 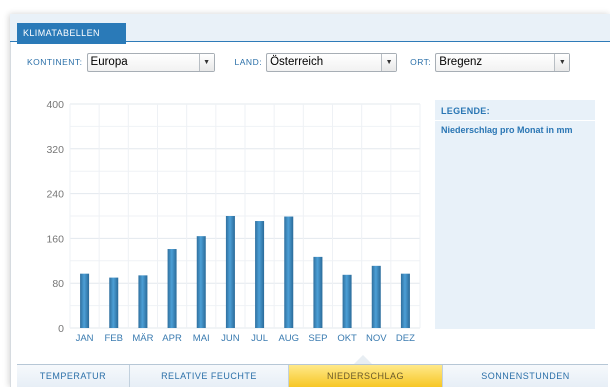 I want to click on x-tick-label: MAI, so click(x=201, y=338).